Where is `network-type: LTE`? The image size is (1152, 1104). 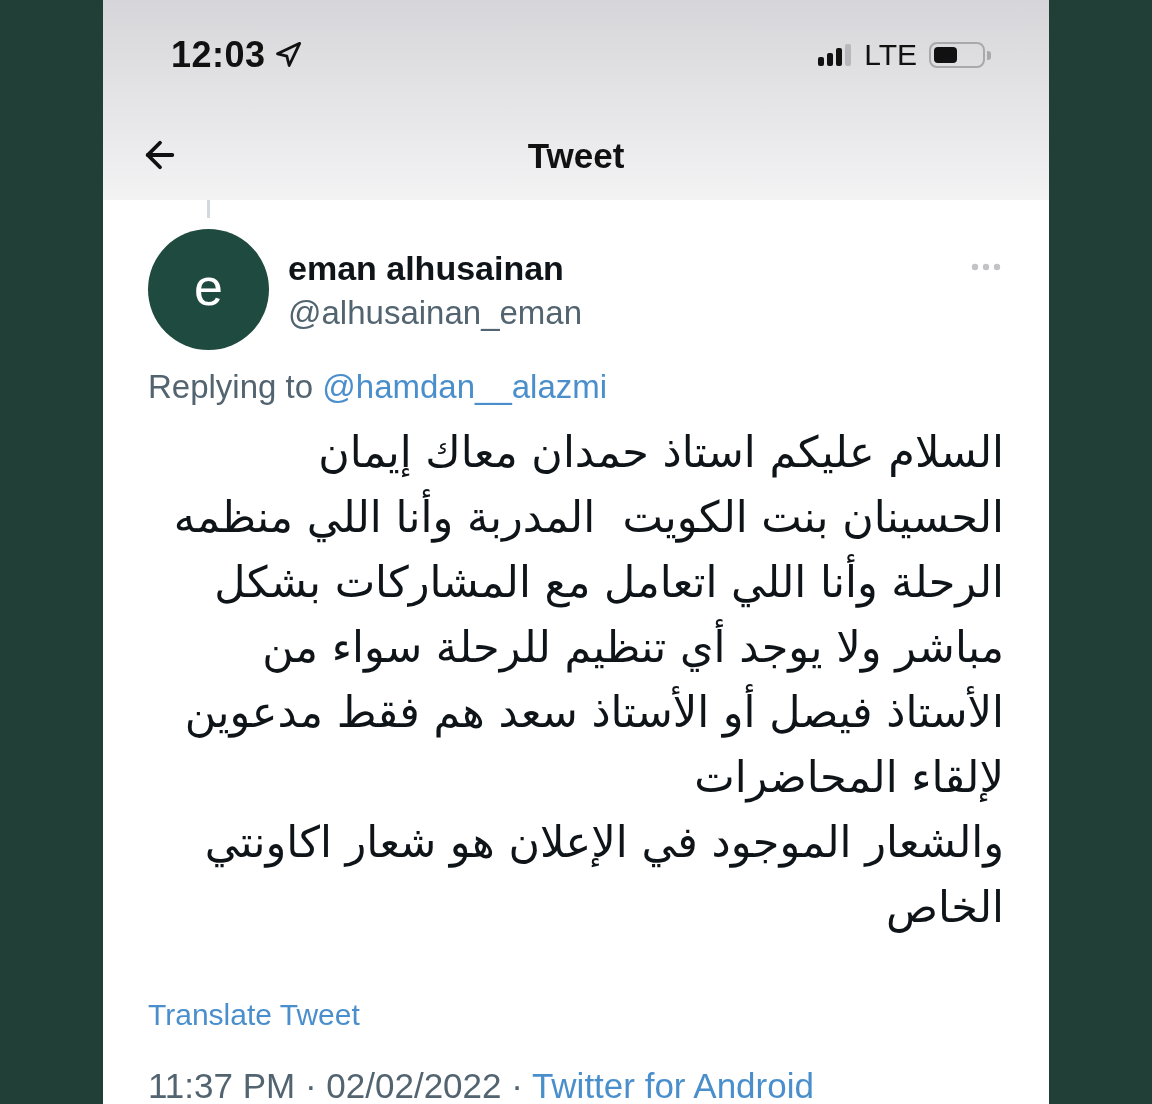 network-type: LTE is located at coordinates (890, 55).